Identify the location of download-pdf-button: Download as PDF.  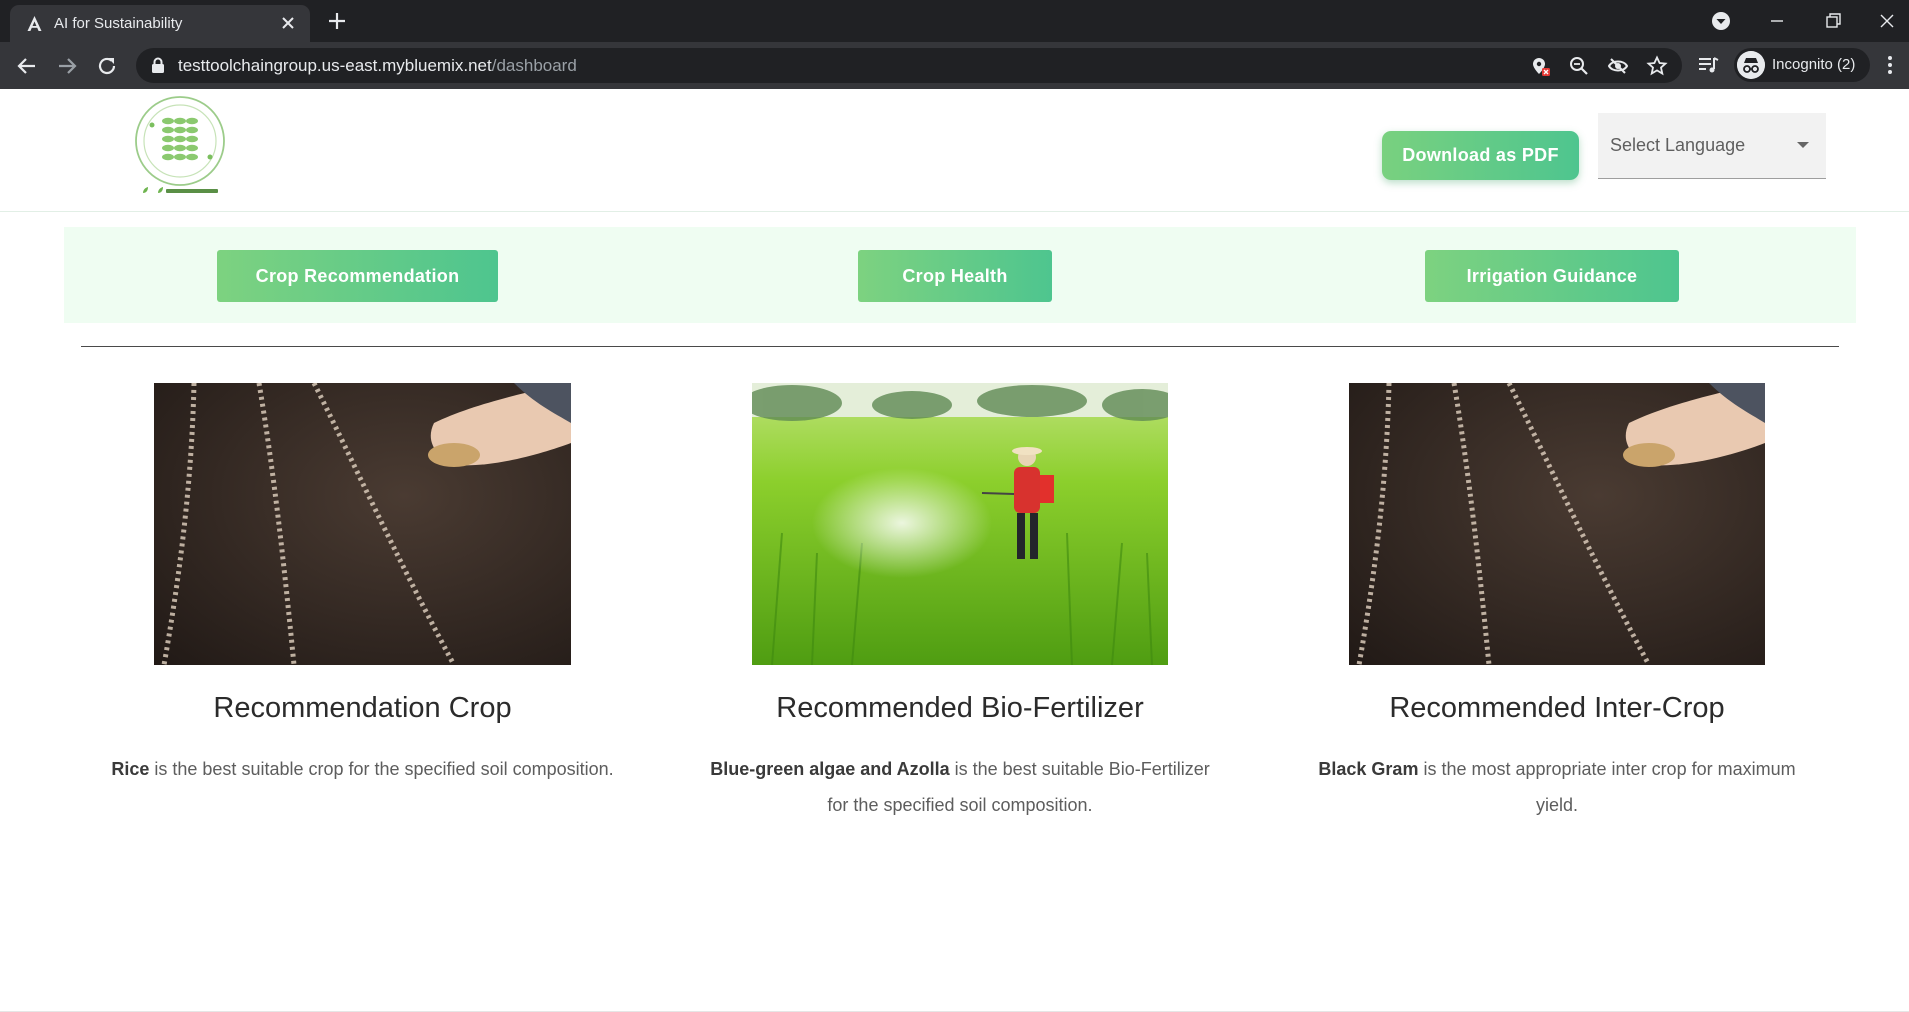
(1480, 155).